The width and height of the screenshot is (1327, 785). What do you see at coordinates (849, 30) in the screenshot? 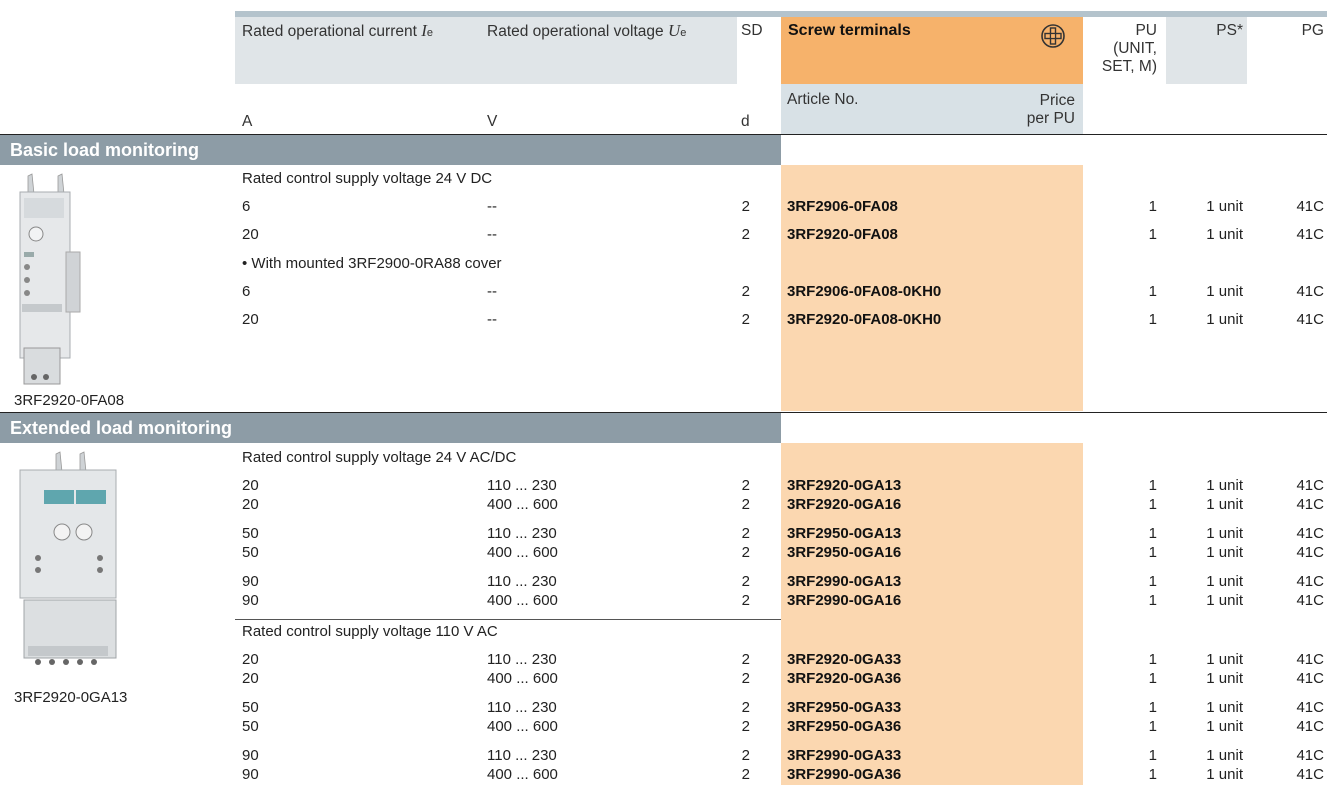
I see `header-screw-terminals: Screw terminals` at bounding box center [849, 30].